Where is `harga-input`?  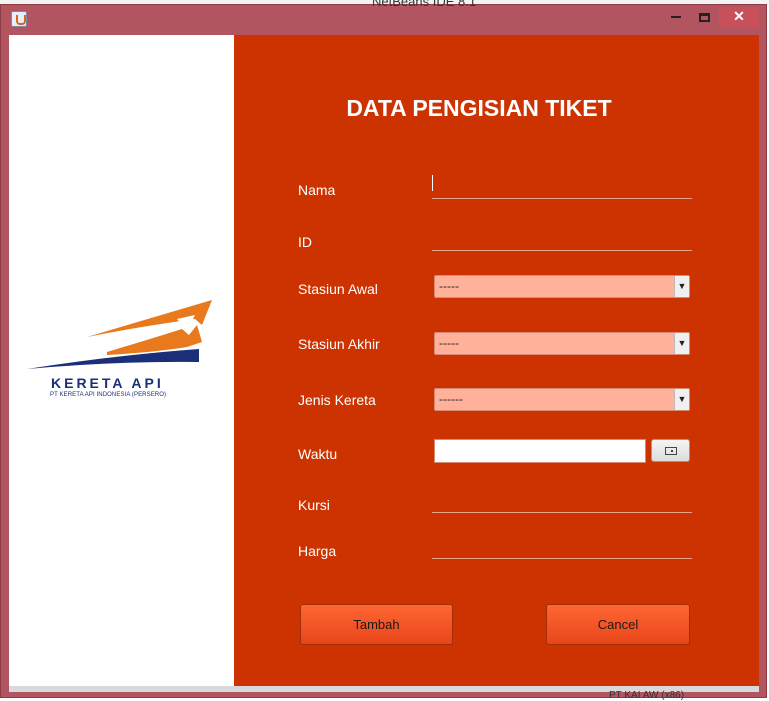
harga-input is located at coordinates (562, 547).